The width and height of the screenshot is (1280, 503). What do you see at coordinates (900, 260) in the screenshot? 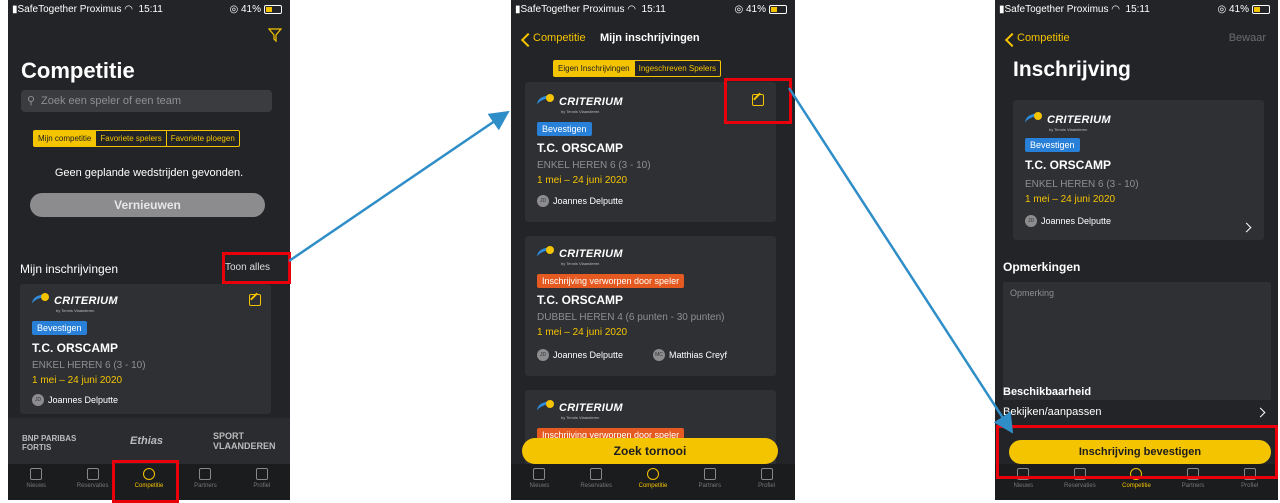
I see `arrow-to-screen3` at bounding box center [900, 260].